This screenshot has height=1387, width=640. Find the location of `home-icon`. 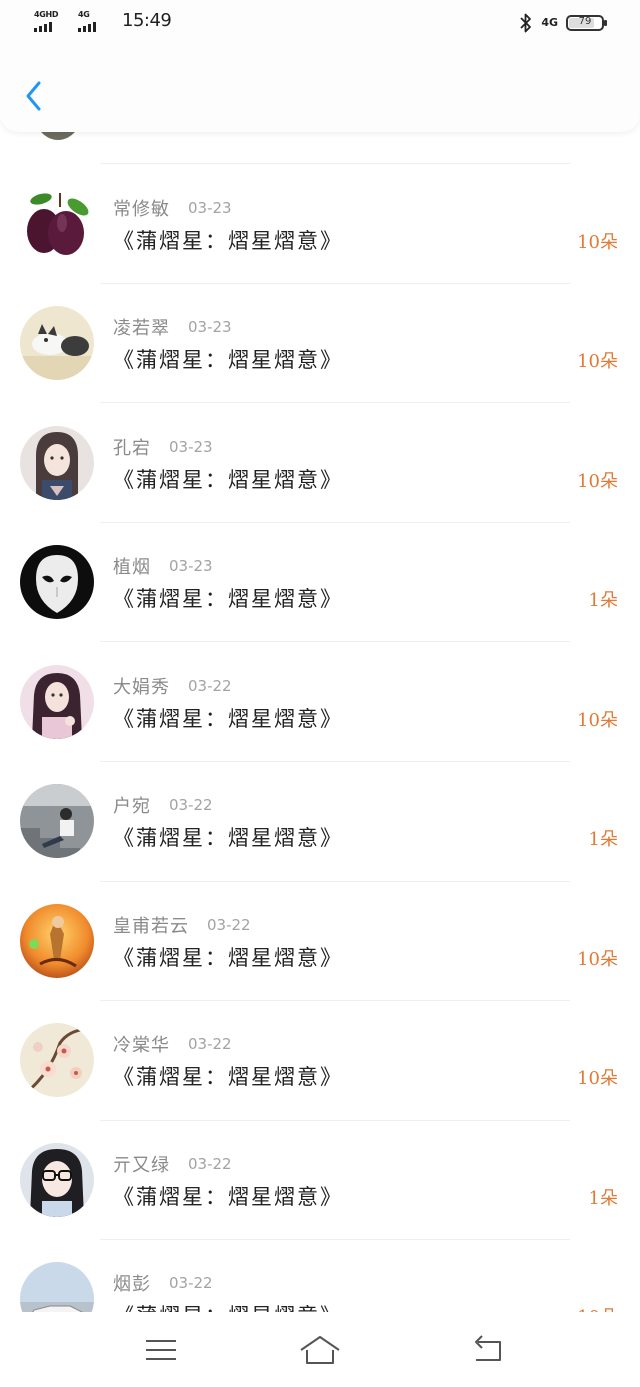

home-icon is located at coordinates (320, 1350).